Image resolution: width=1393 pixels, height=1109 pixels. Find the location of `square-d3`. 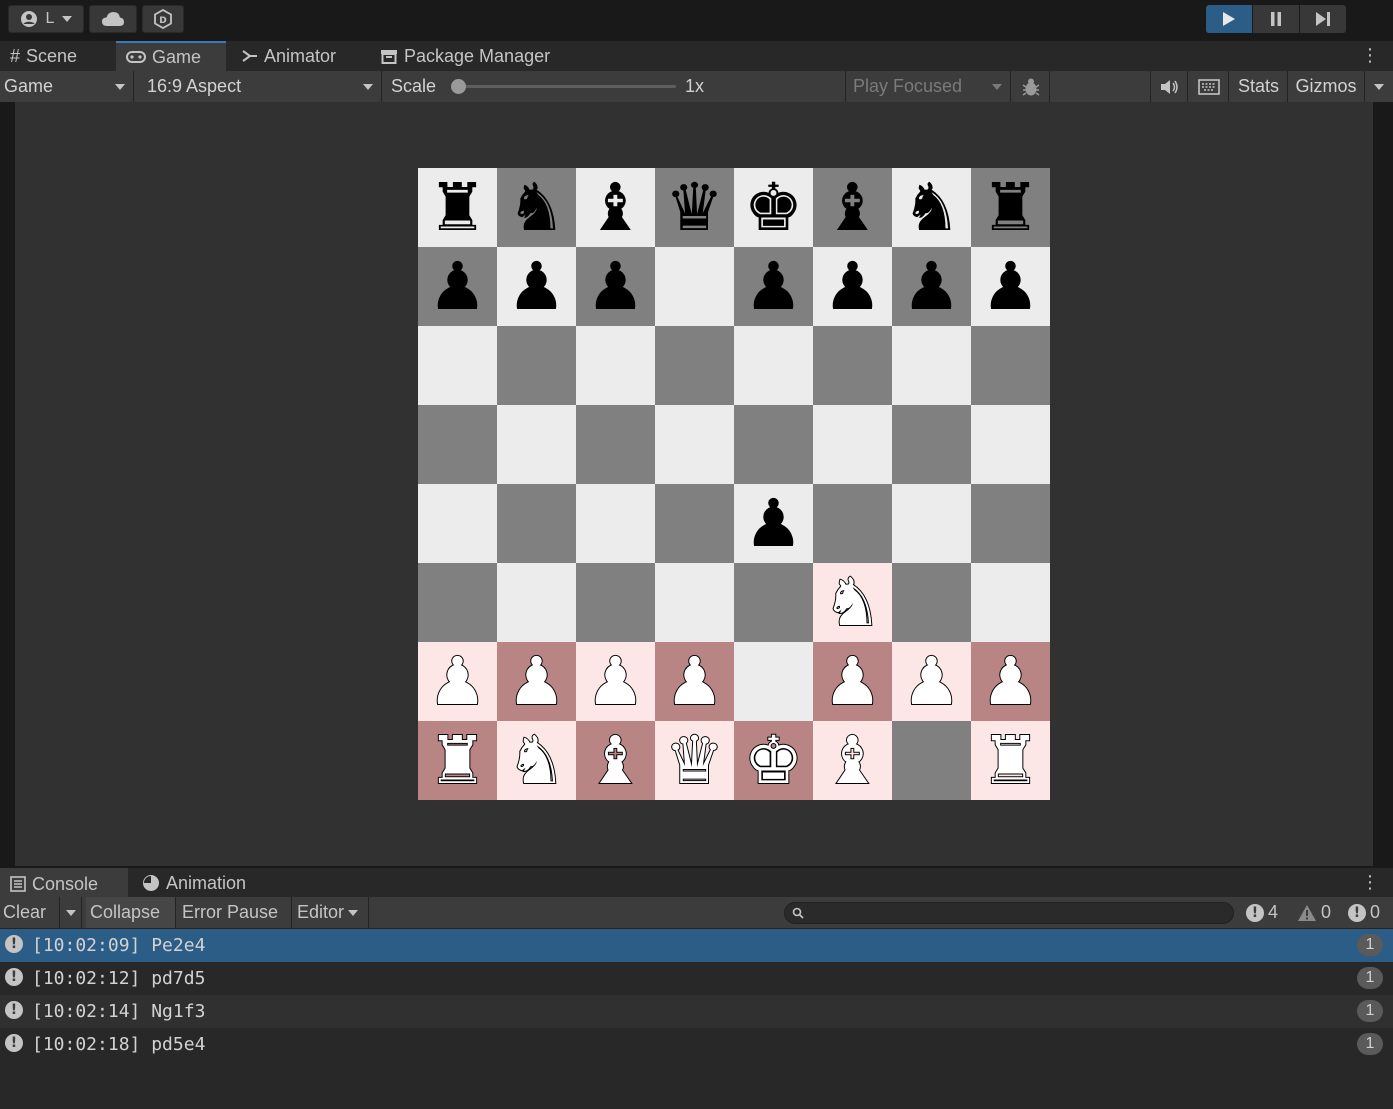

square-d3 is located at coordinates (694, 602).